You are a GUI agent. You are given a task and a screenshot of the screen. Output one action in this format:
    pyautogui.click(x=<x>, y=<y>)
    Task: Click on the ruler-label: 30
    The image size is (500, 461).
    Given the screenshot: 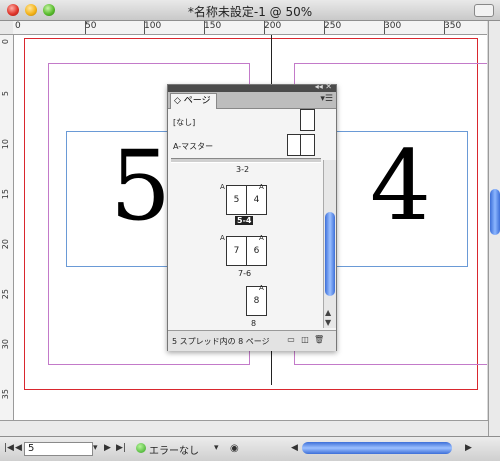 What is the action you would take?
    pyautogui.click(x=5, y=344)
    